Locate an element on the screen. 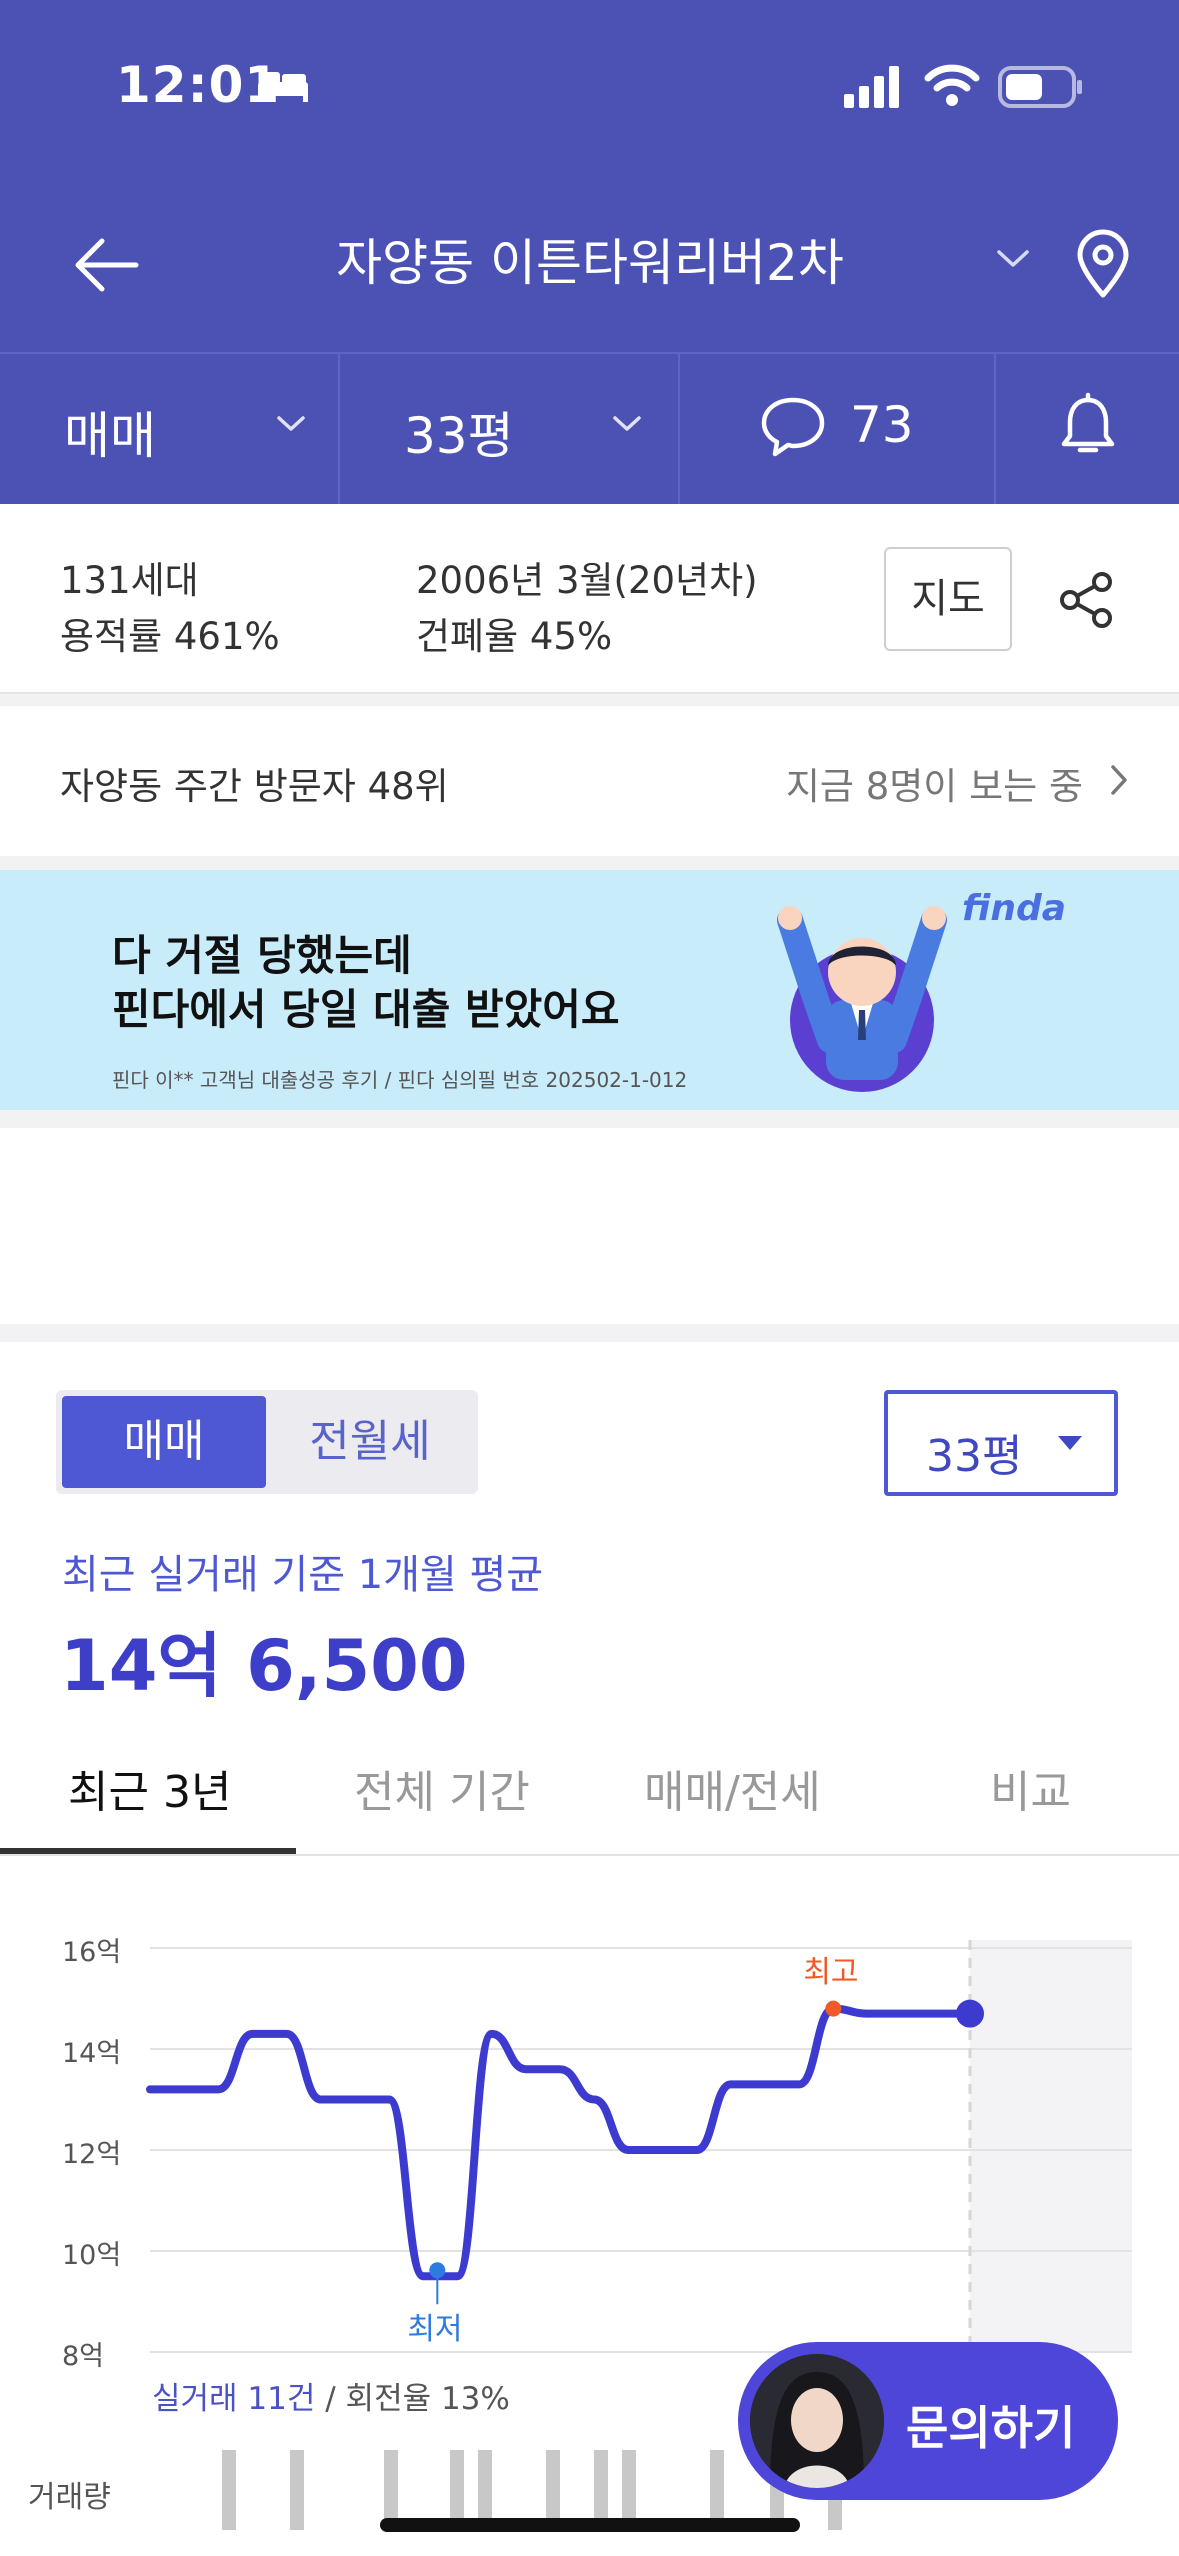 Image resolution: width=1179 pixels, height=2556 pixels. tab-sale-jeonse: 매매/전세 is located at coordinates (732, 1788).